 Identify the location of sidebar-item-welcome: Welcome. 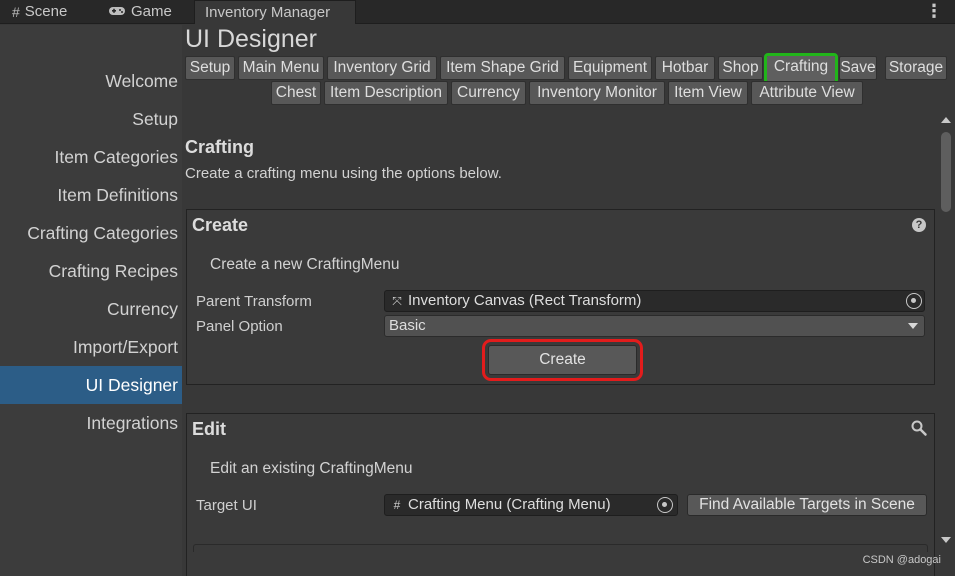
(91, 81).